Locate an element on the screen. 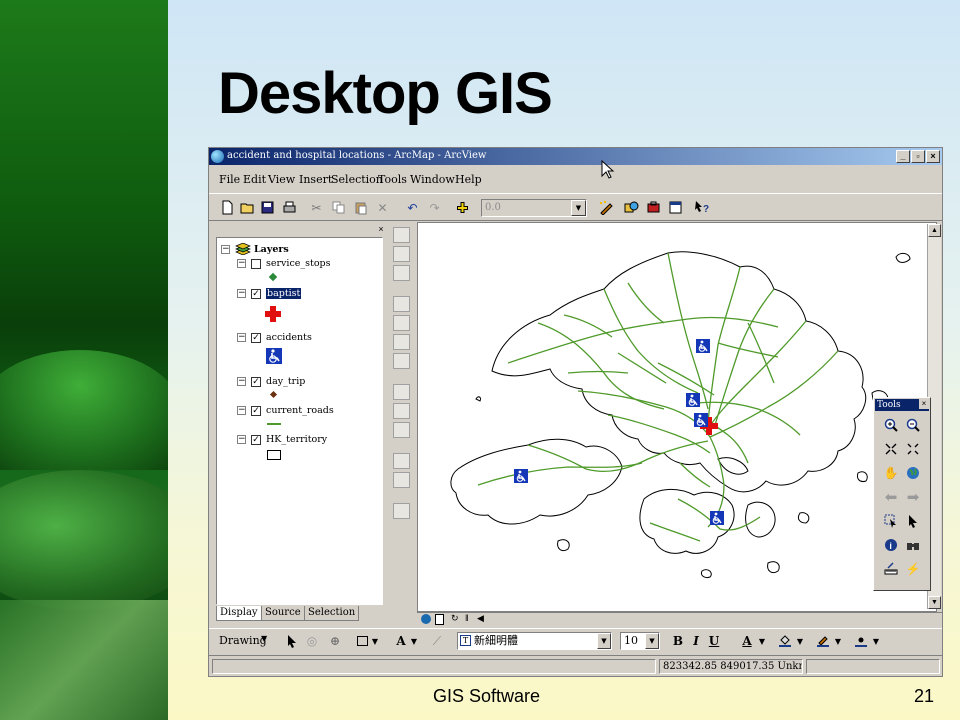  zoom-whole-page-icon: ⊕ is located at coordinates (335, 641).